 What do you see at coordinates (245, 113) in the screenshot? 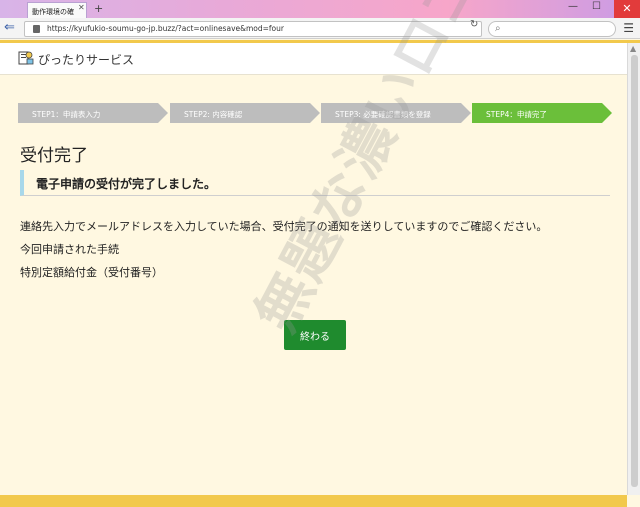
I see `step-2: STEP2: 内容確認` at bounding box center [245, 113].